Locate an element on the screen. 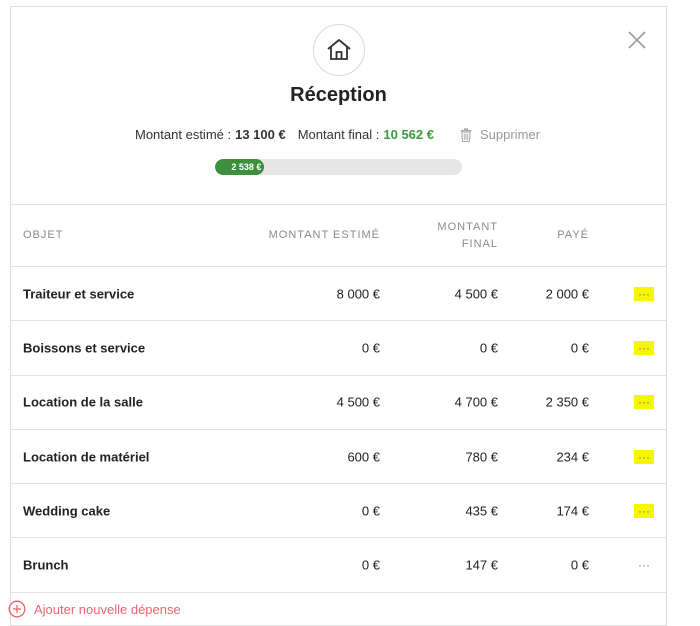  add-expense-button: Ajouter nouvelle dépense is located at coordinates (94, 609).